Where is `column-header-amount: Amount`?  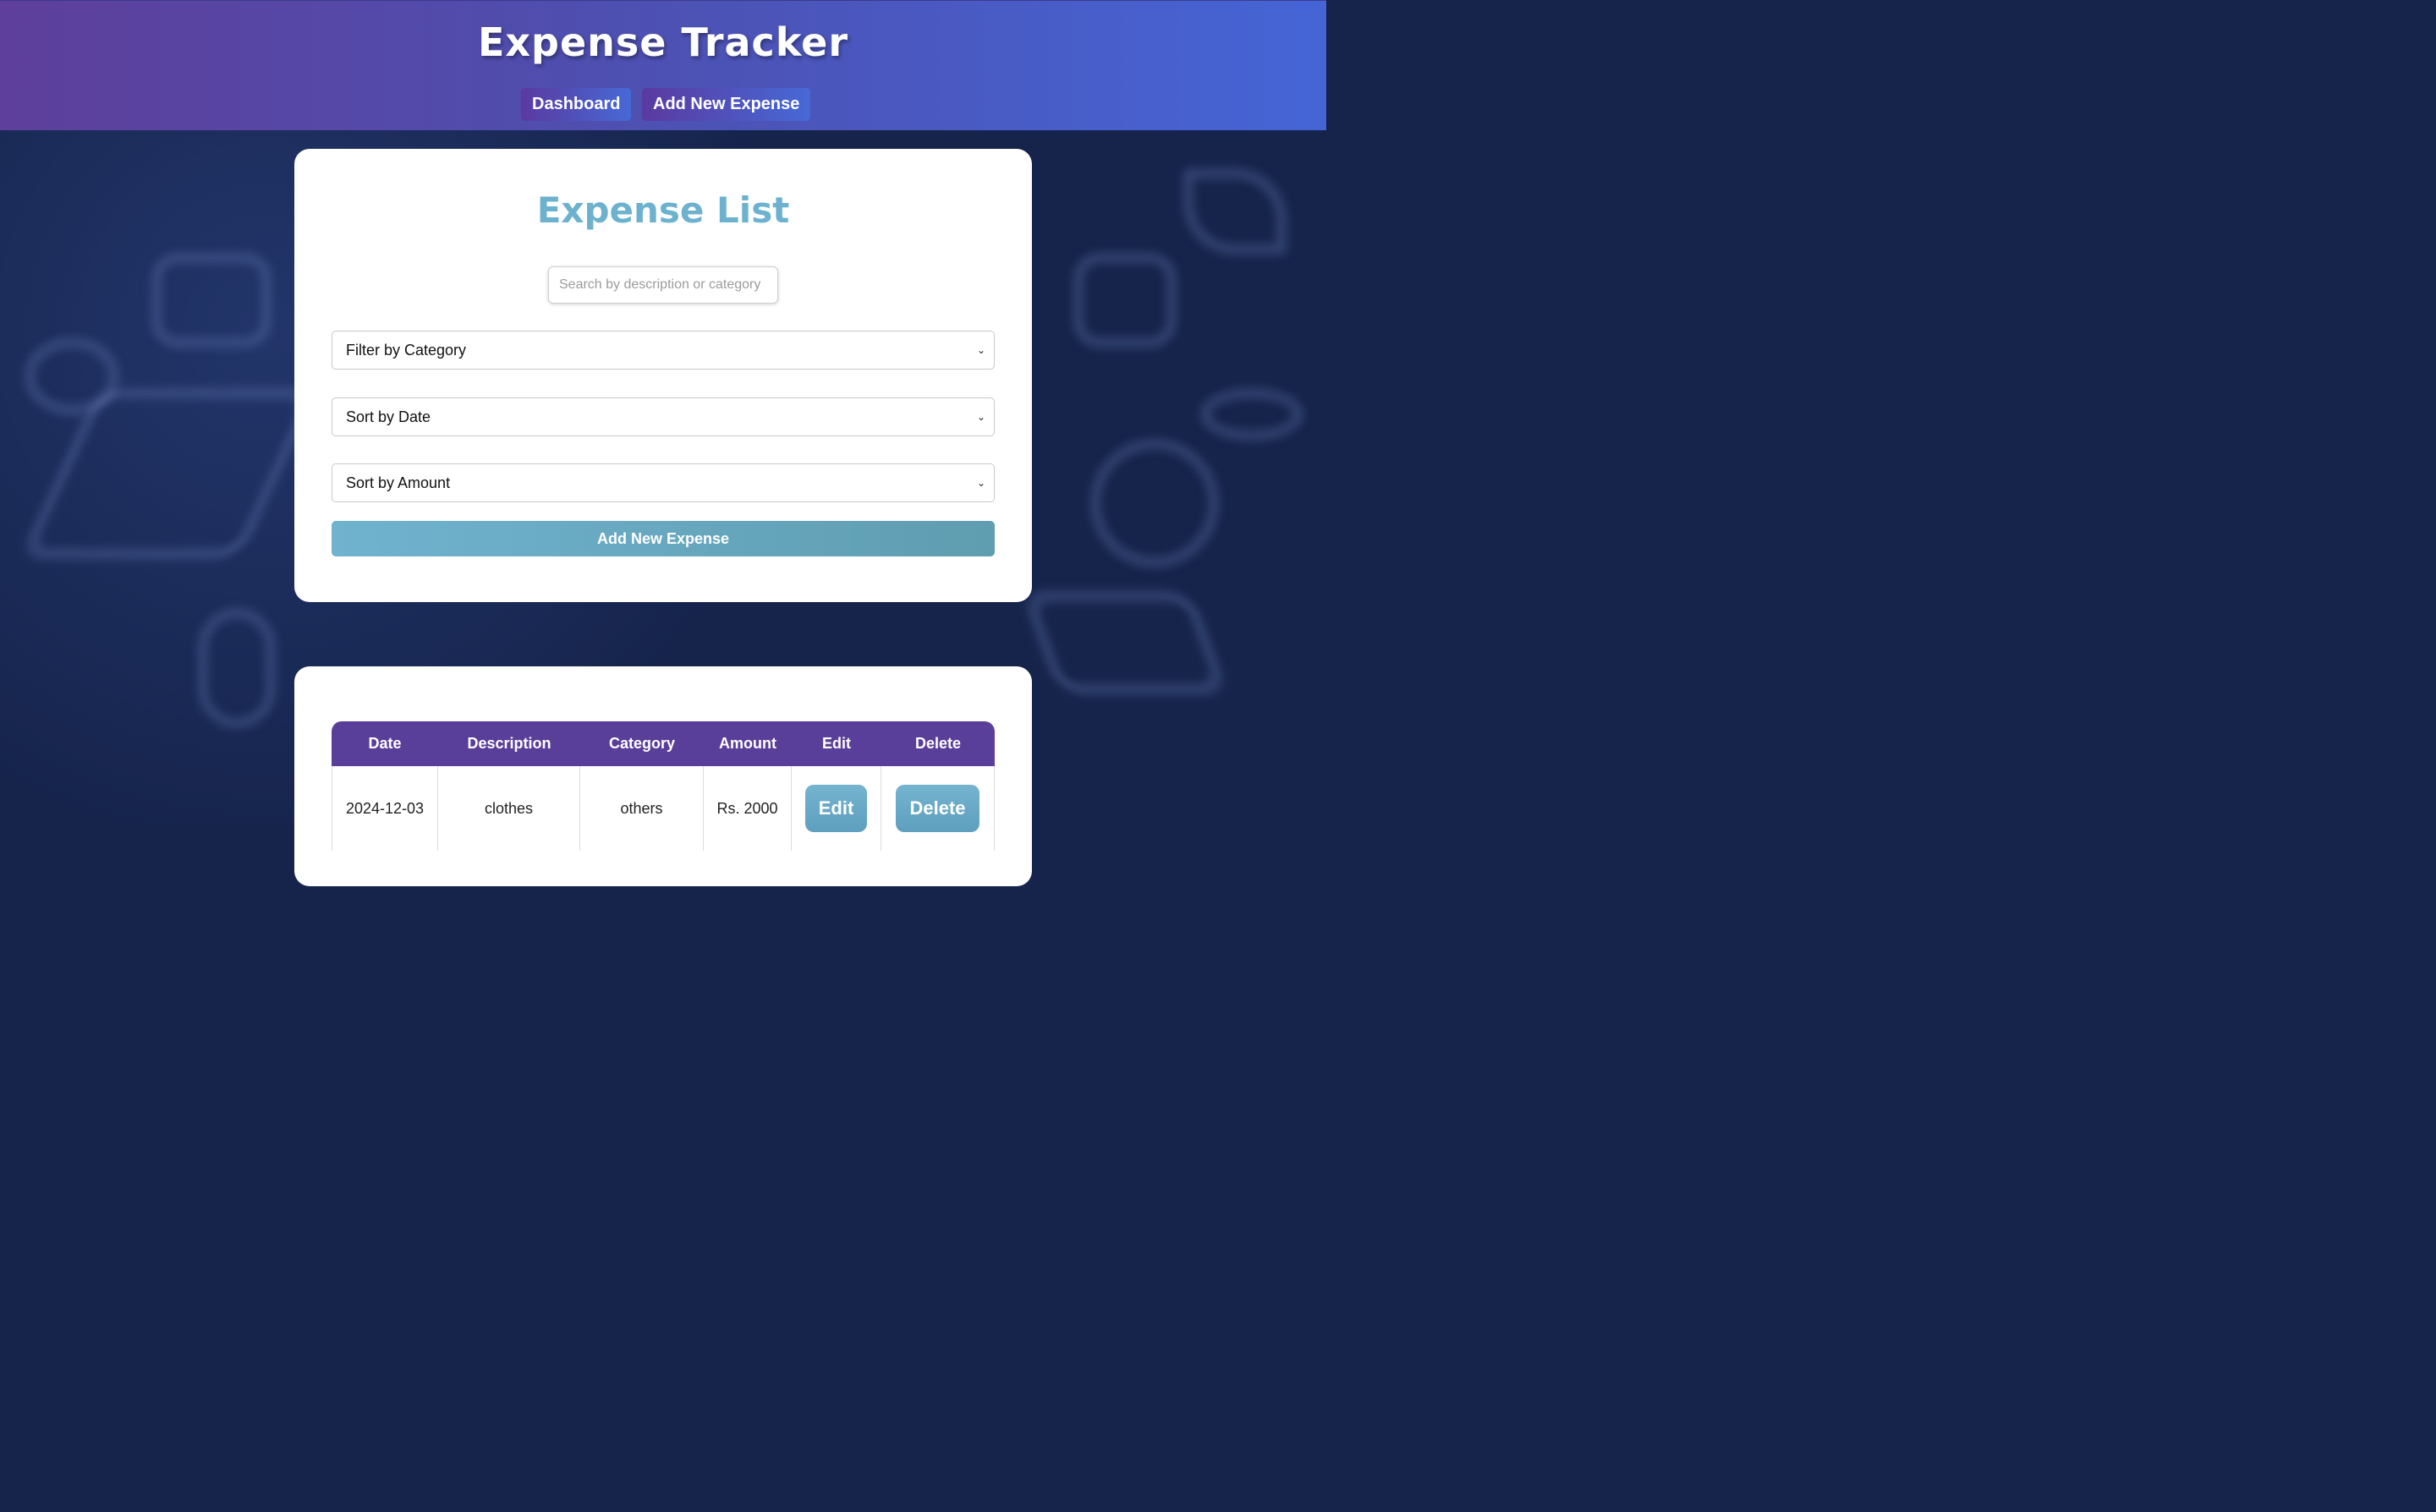 column-header-amount: Amount is located at coordinates (748, 743).